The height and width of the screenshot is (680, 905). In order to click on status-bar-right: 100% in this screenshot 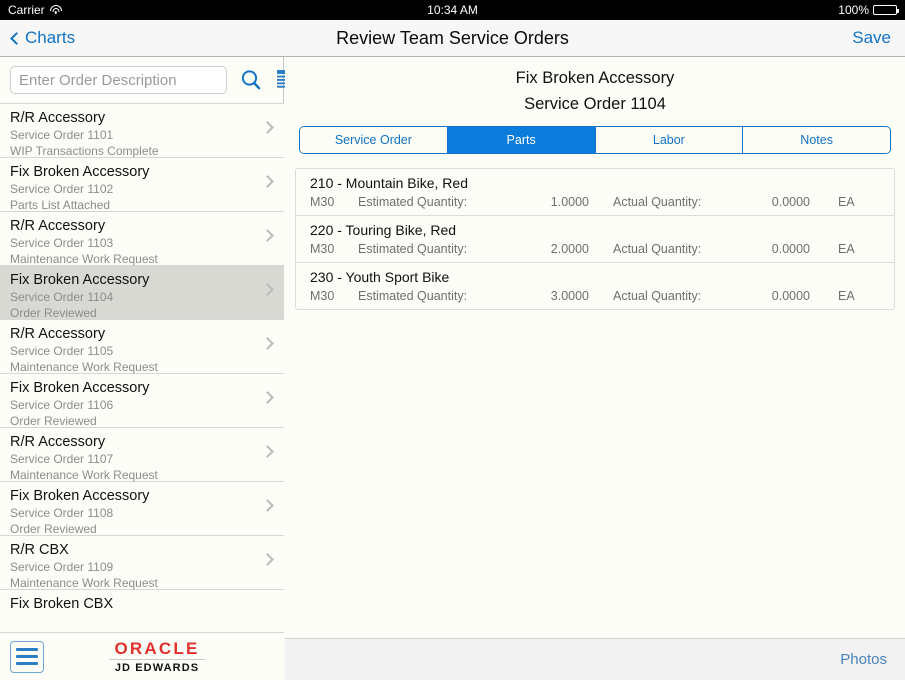, I will do `click(868, 10)`.